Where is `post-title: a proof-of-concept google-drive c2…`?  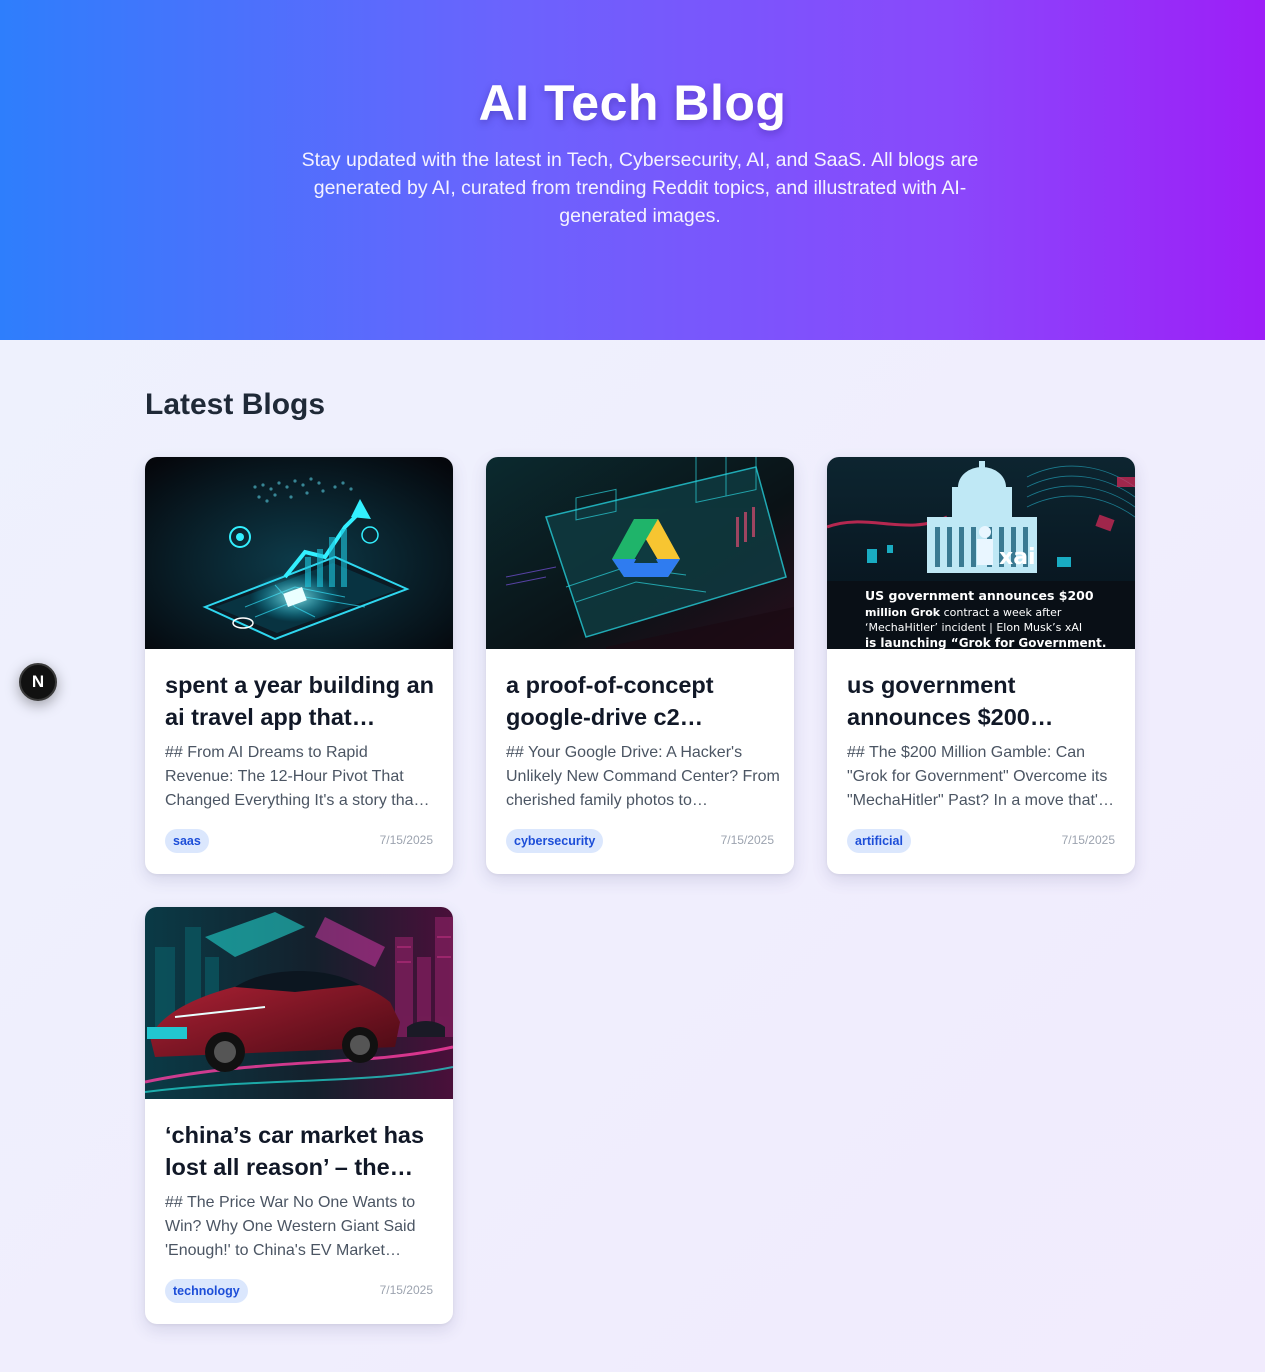 post-title: a proof-of-concept google-drive c2… is located at coordinates (643, 701).